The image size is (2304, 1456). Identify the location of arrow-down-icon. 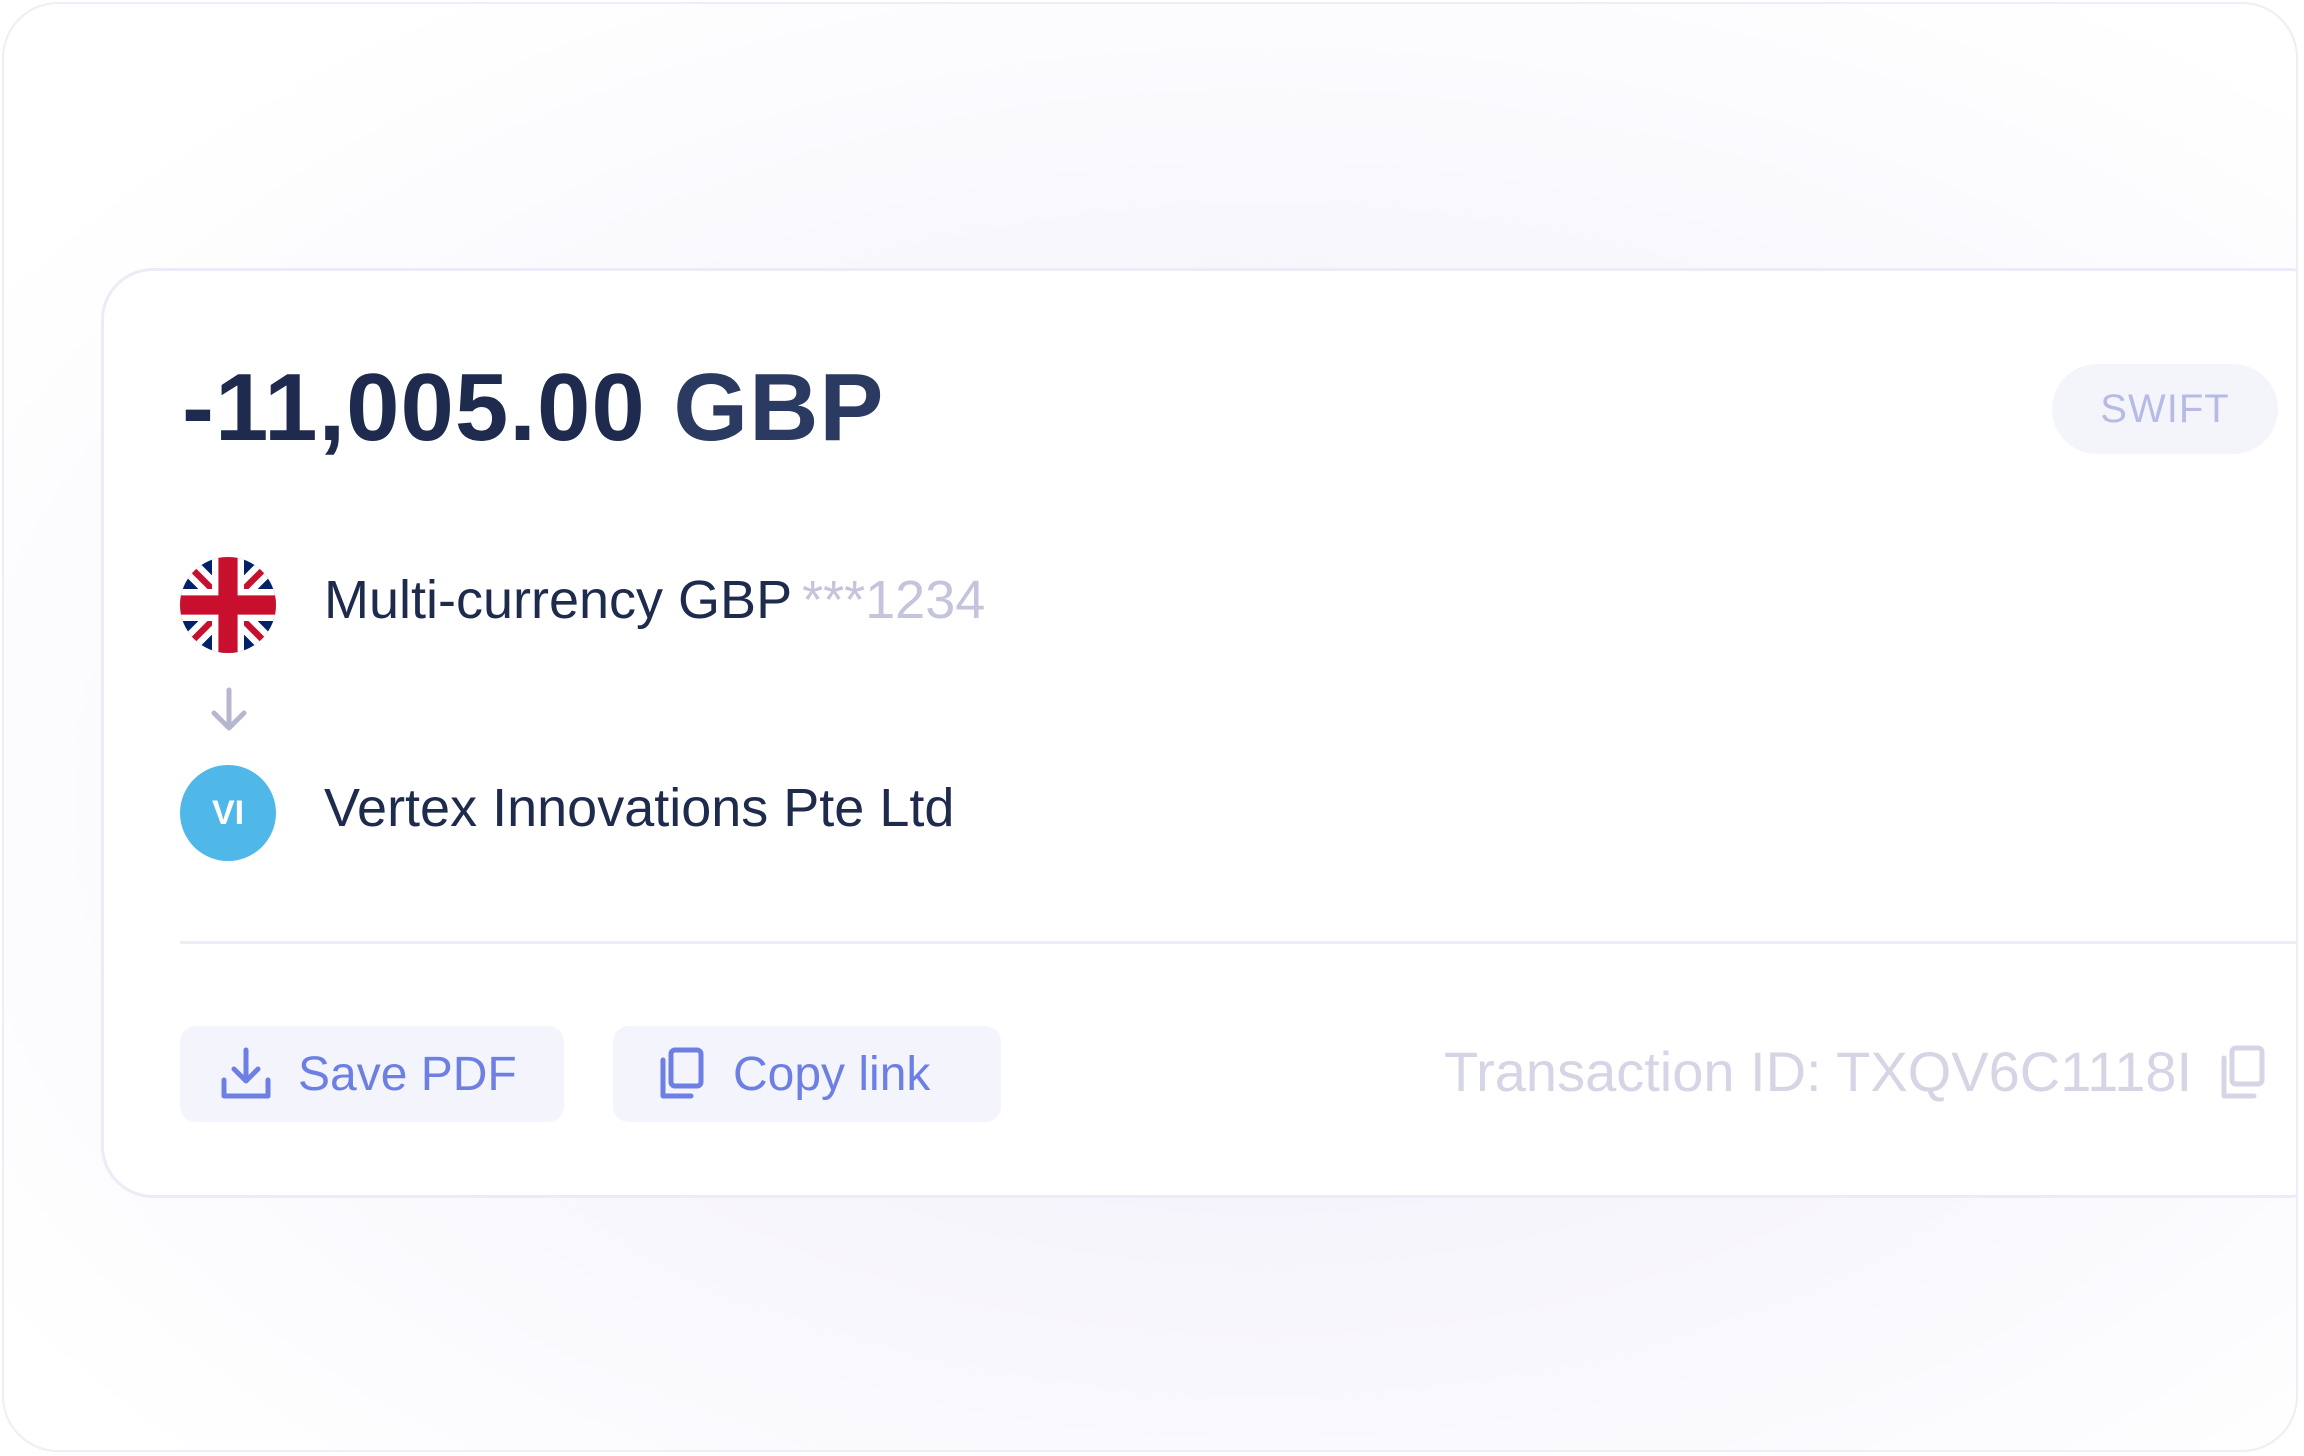
(229, 709).